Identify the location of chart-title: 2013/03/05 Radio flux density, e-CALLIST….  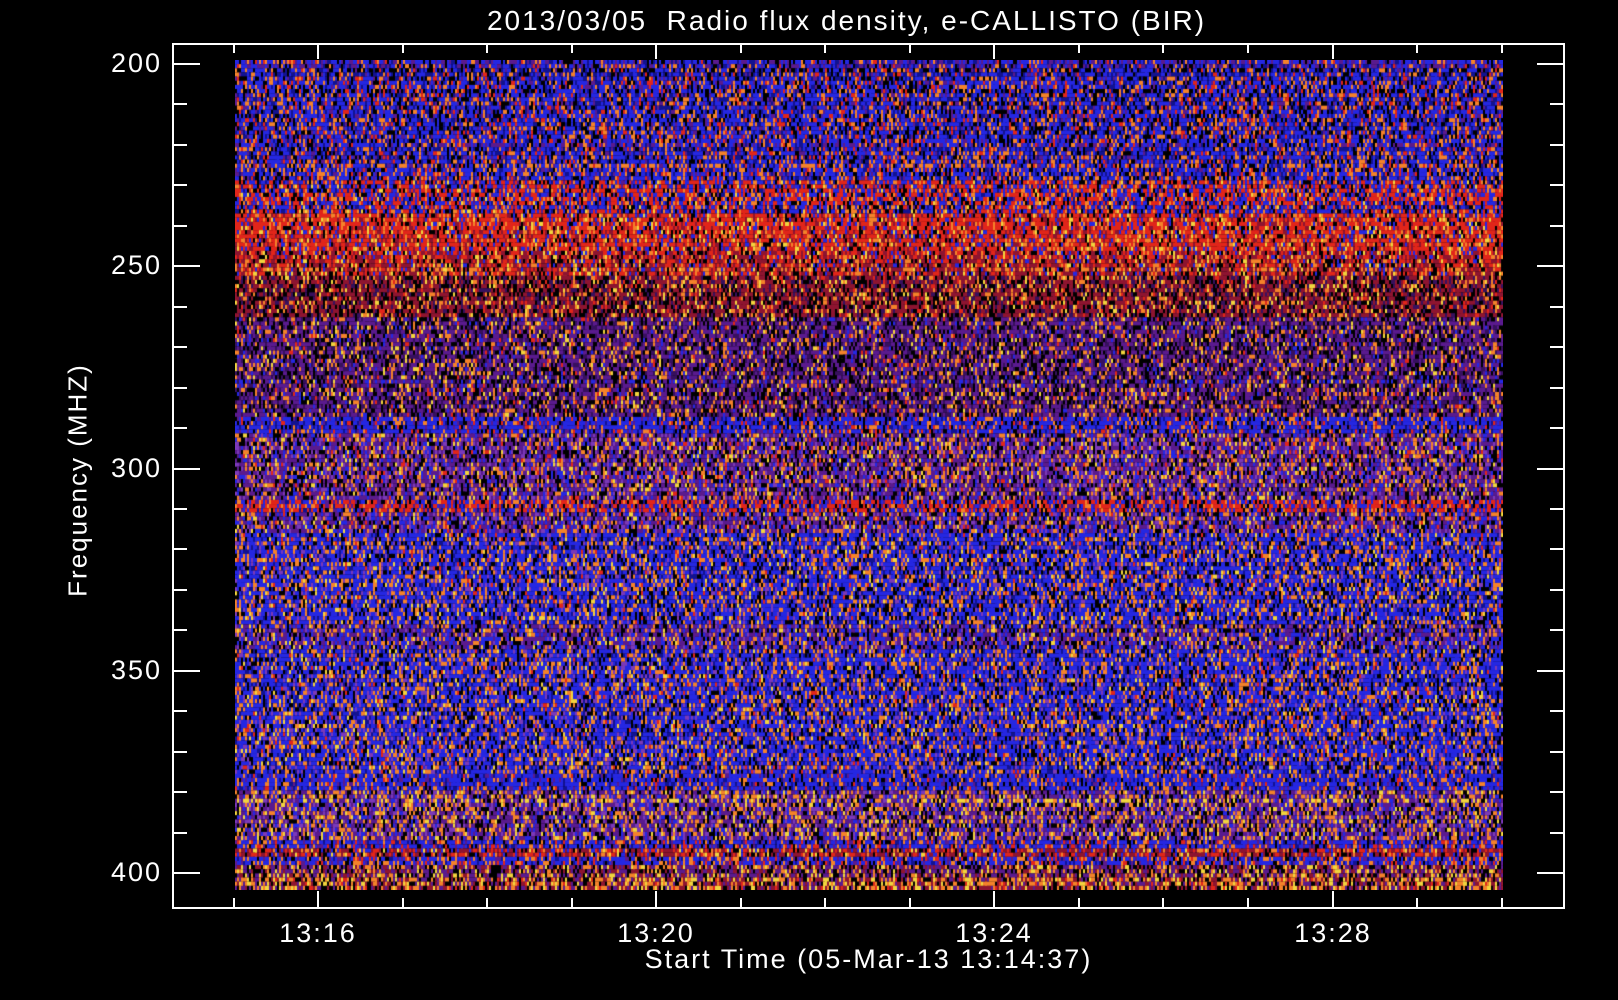
(846, 20).